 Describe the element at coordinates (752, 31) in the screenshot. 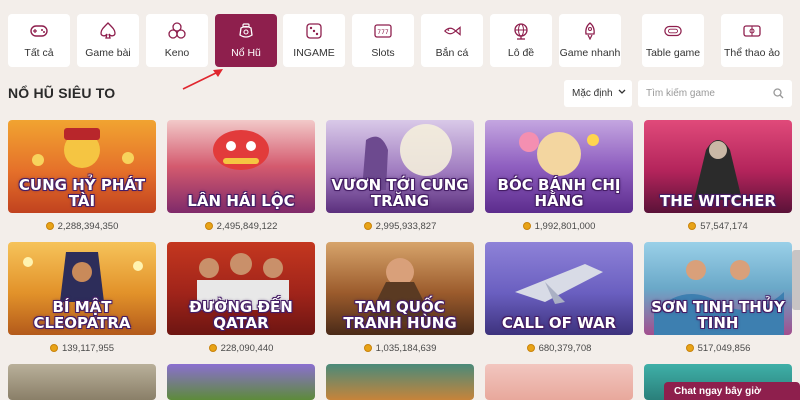

I see `virtual-sports-icon` at that location.